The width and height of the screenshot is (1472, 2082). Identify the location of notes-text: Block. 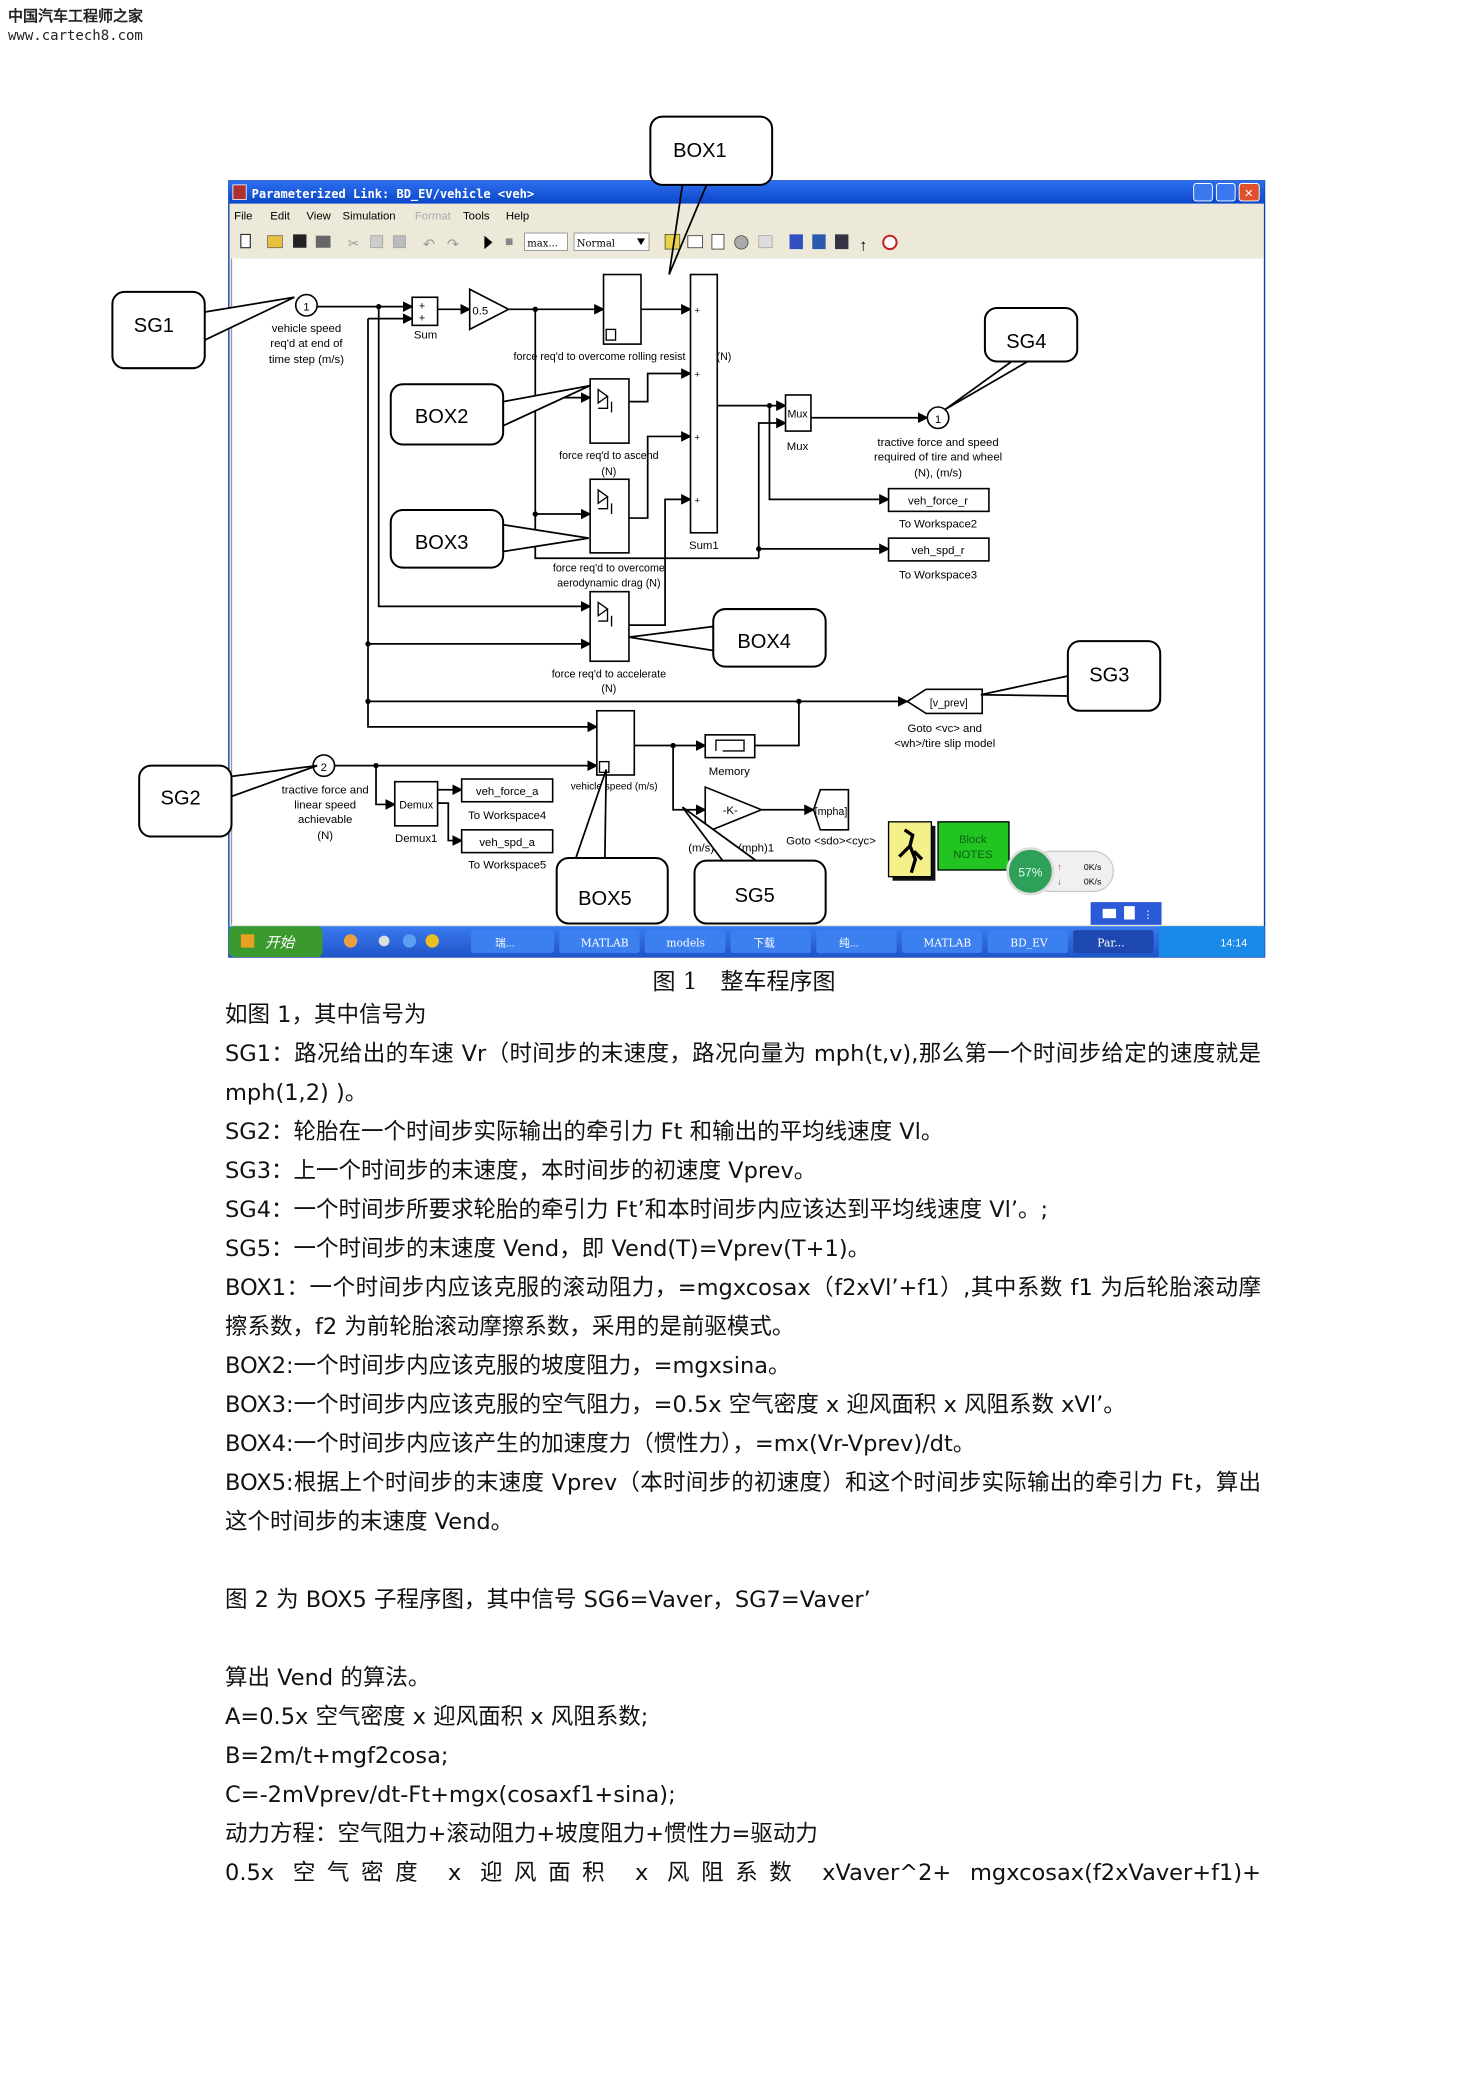
(973, 840).